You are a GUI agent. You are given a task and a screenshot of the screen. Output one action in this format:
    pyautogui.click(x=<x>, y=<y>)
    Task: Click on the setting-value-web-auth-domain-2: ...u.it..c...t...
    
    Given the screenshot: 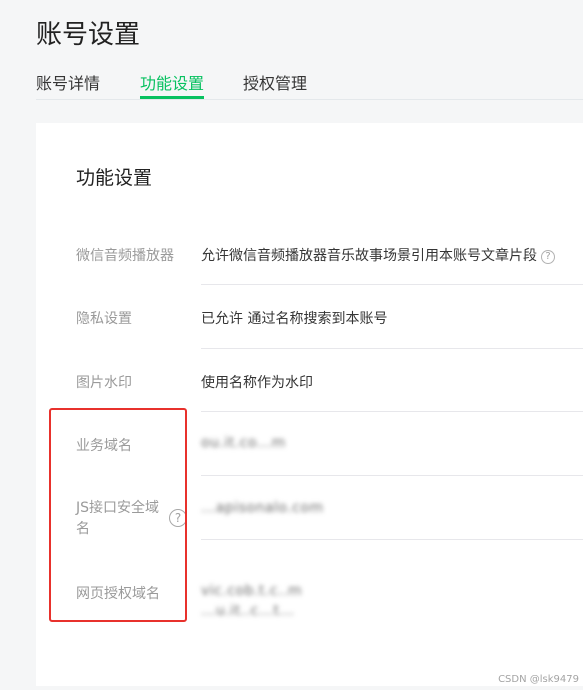 What is the action you would take?
    pyautogui.click(x=248, y=611)
    